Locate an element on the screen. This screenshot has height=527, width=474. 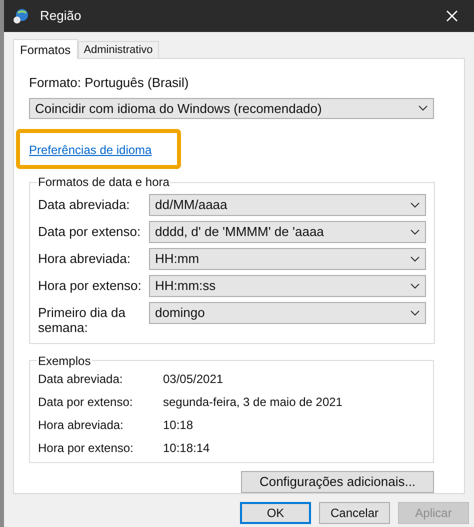
field-label: Data por extenso: is located at coordinates (90, 231).